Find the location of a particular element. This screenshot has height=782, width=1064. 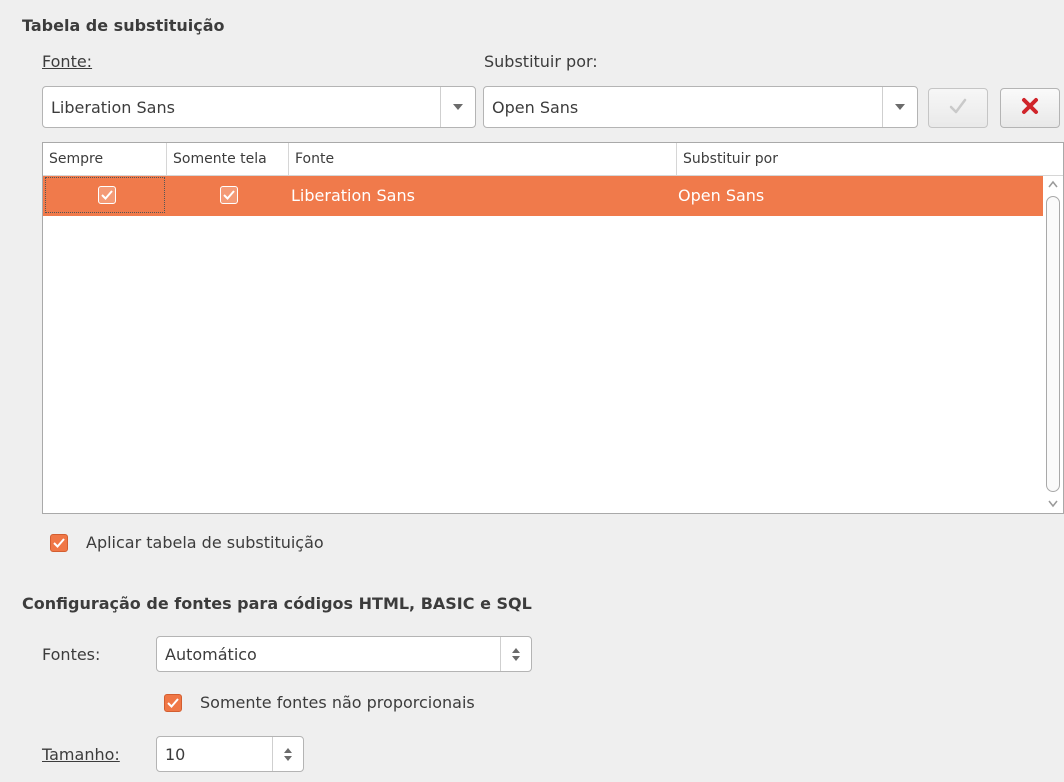

replace-with-label-text: Substituir por: is located at coordinates (541, 61).